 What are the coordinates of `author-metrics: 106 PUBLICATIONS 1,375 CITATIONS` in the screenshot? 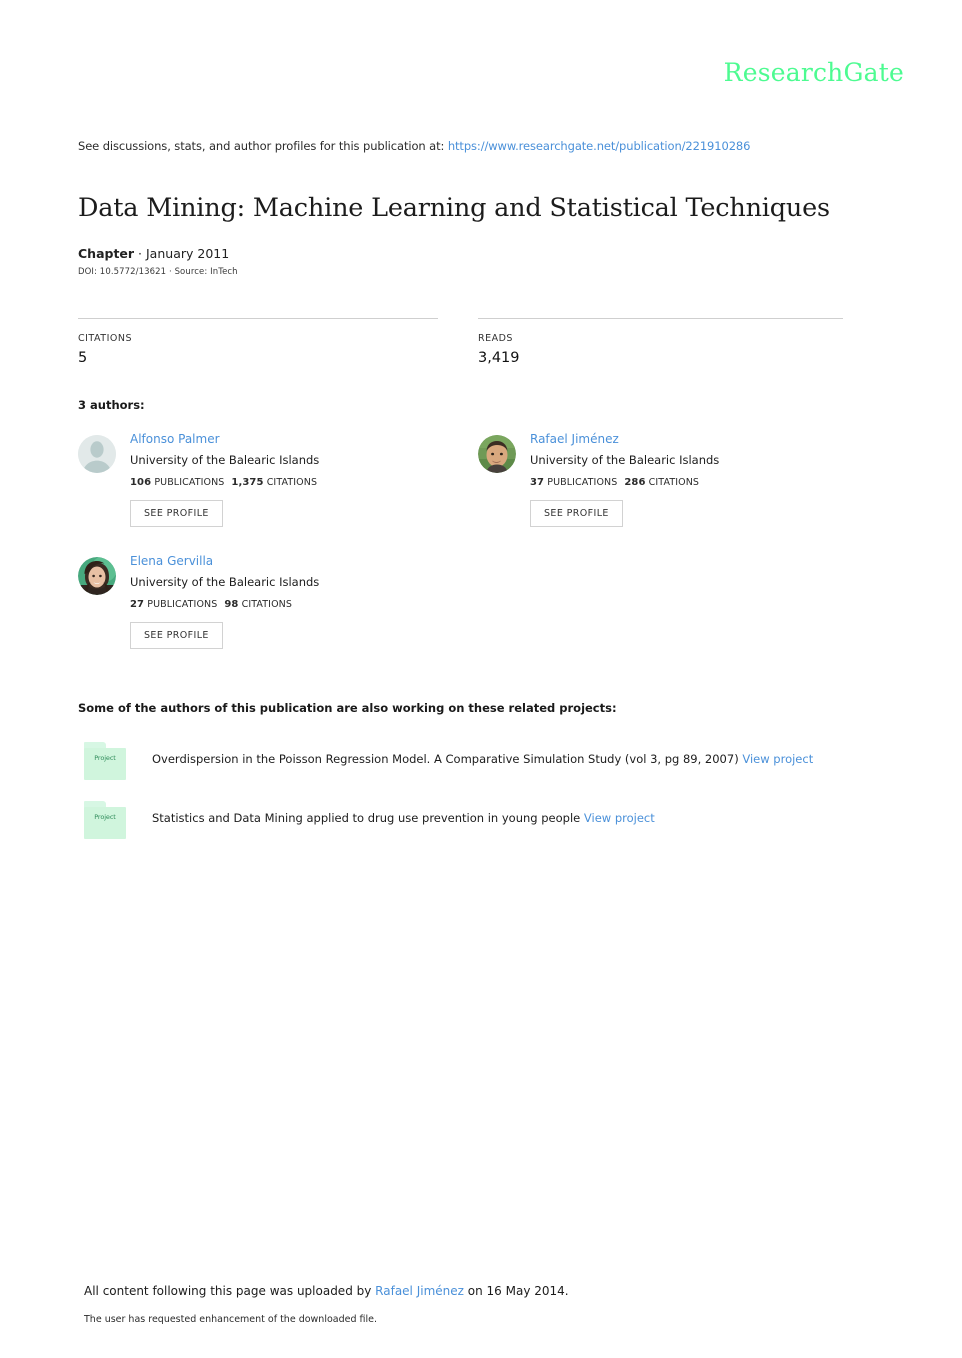 It's located at (304, 482).